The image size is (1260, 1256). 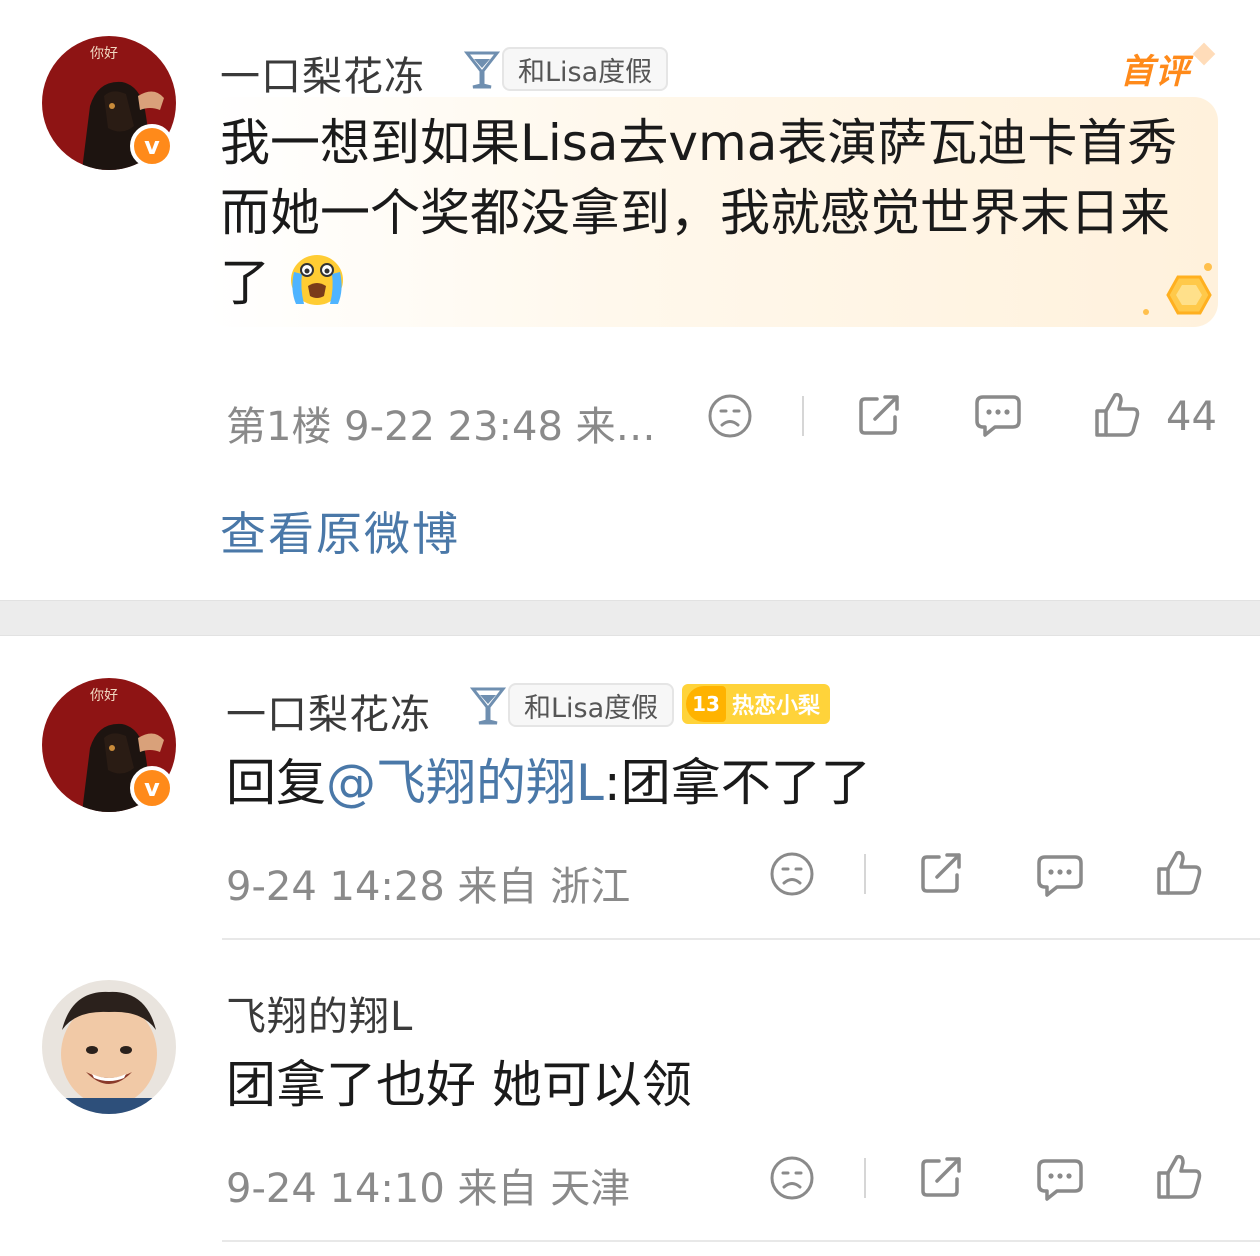 I want to click on crying-face-emoji, so click(x=316, y=280).